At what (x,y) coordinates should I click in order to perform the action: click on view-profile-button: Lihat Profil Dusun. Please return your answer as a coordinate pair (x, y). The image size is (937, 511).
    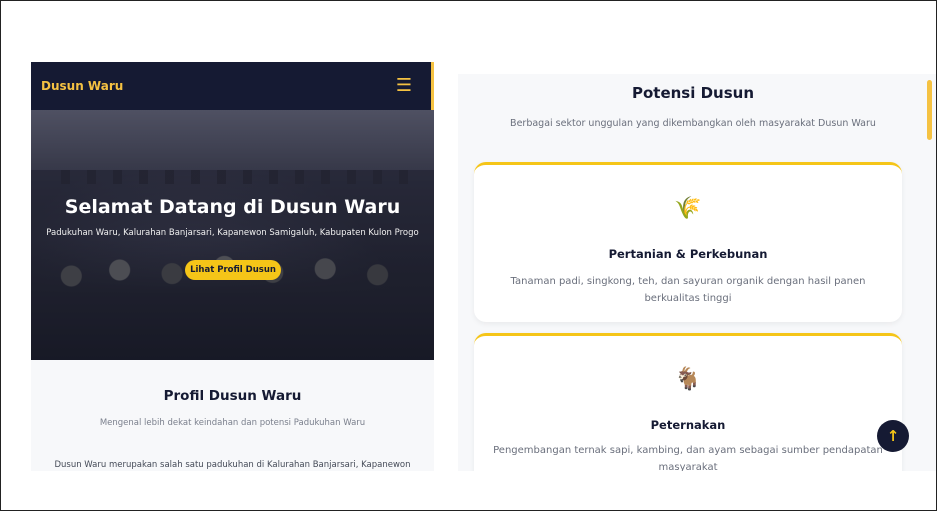
    Looking at the image, I should click on (233, 270).